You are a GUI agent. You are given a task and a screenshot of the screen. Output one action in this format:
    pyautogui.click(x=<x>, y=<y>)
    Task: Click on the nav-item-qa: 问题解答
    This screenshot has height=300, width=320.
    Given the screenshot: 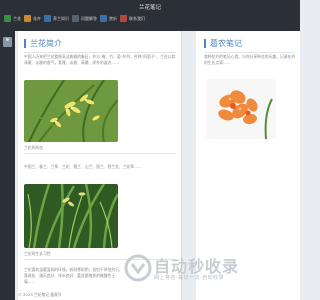 What is the action you would take?
    pyautogui.click(x=84, y=18)
    